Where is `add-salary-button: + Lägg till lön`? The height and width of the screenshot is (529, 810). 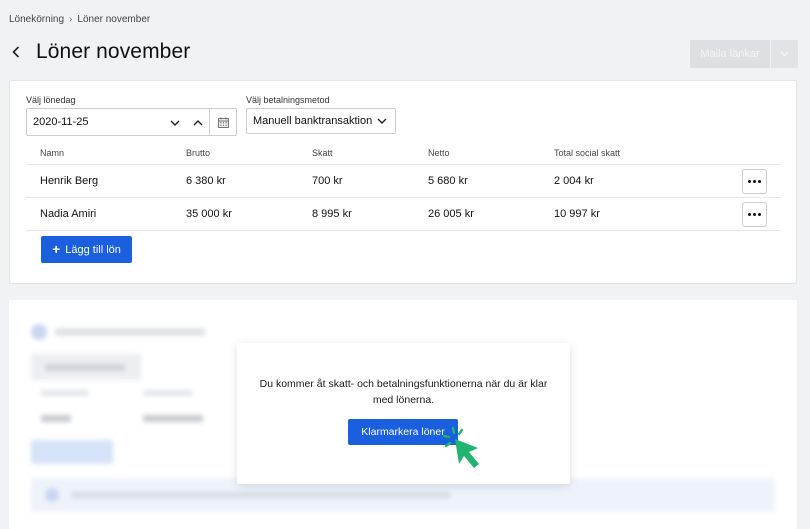 add-salary-button: + Lägg till lön is located at coordinates (86, 249).